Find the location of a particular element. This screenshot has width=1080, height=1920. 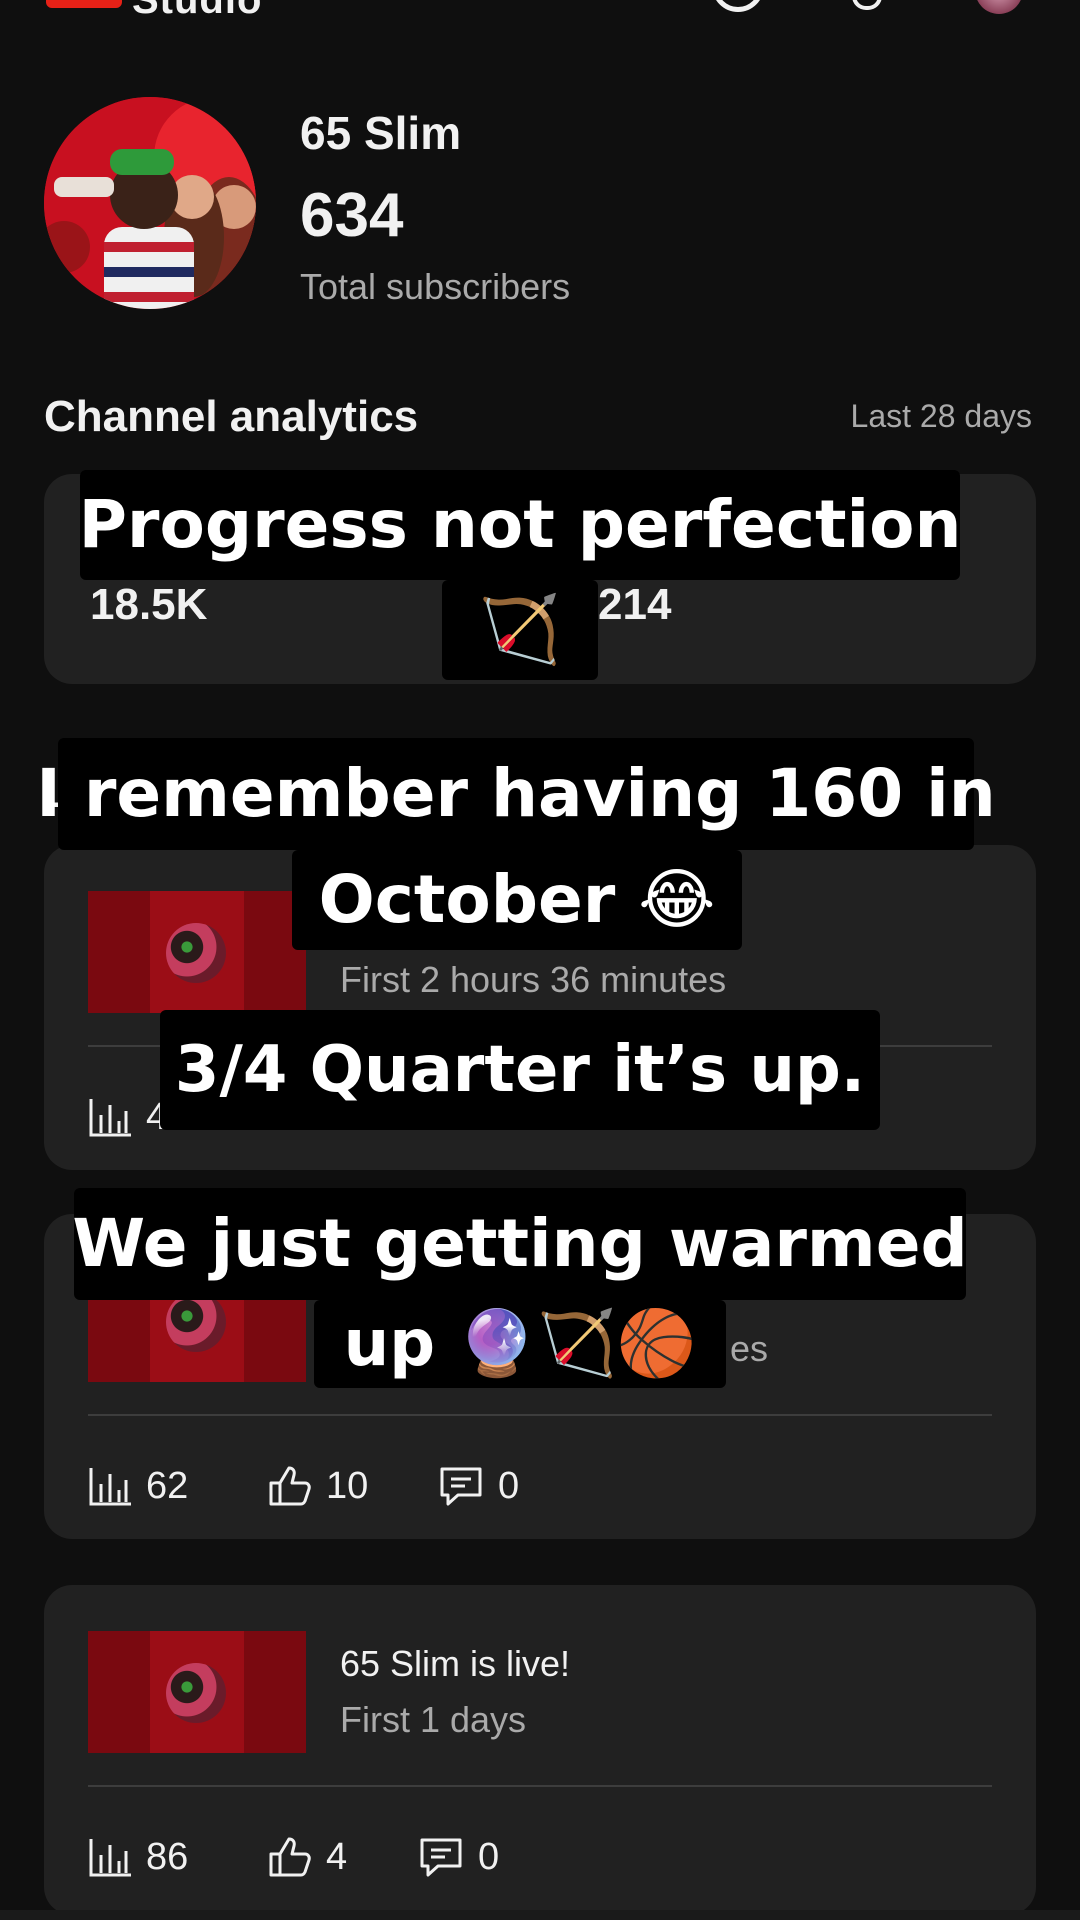

views-count: 86 is located at coordinates (167, 1856).